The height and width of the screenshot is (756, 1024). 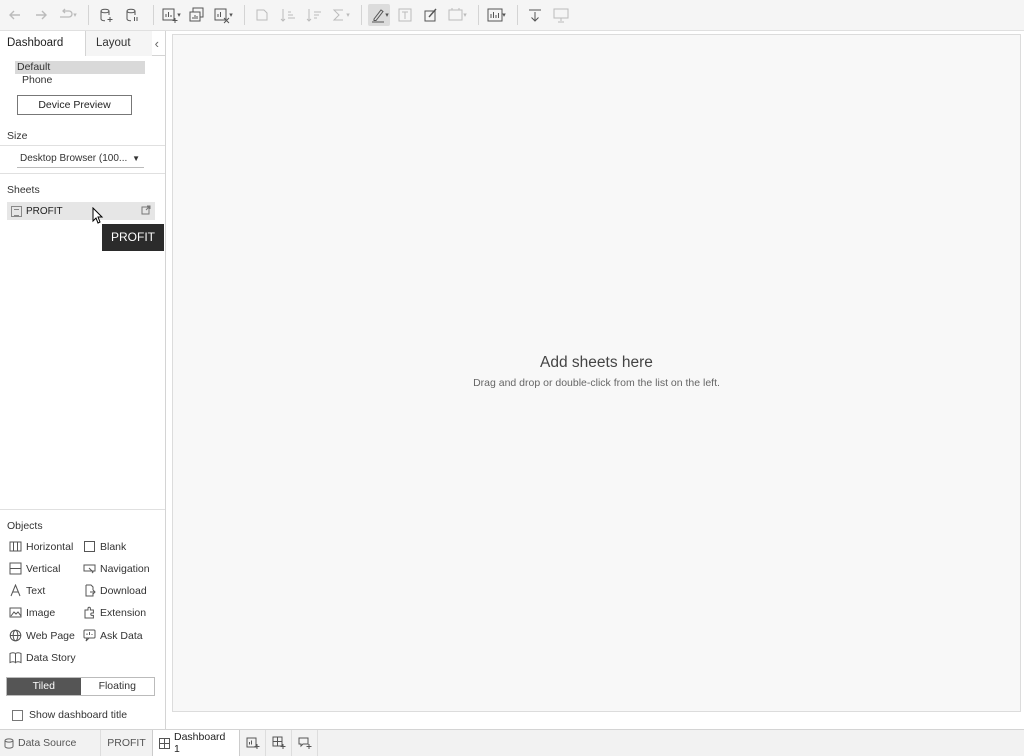 I want to click on clear-sheet-icon: ▾, so click(x=223, y=15).